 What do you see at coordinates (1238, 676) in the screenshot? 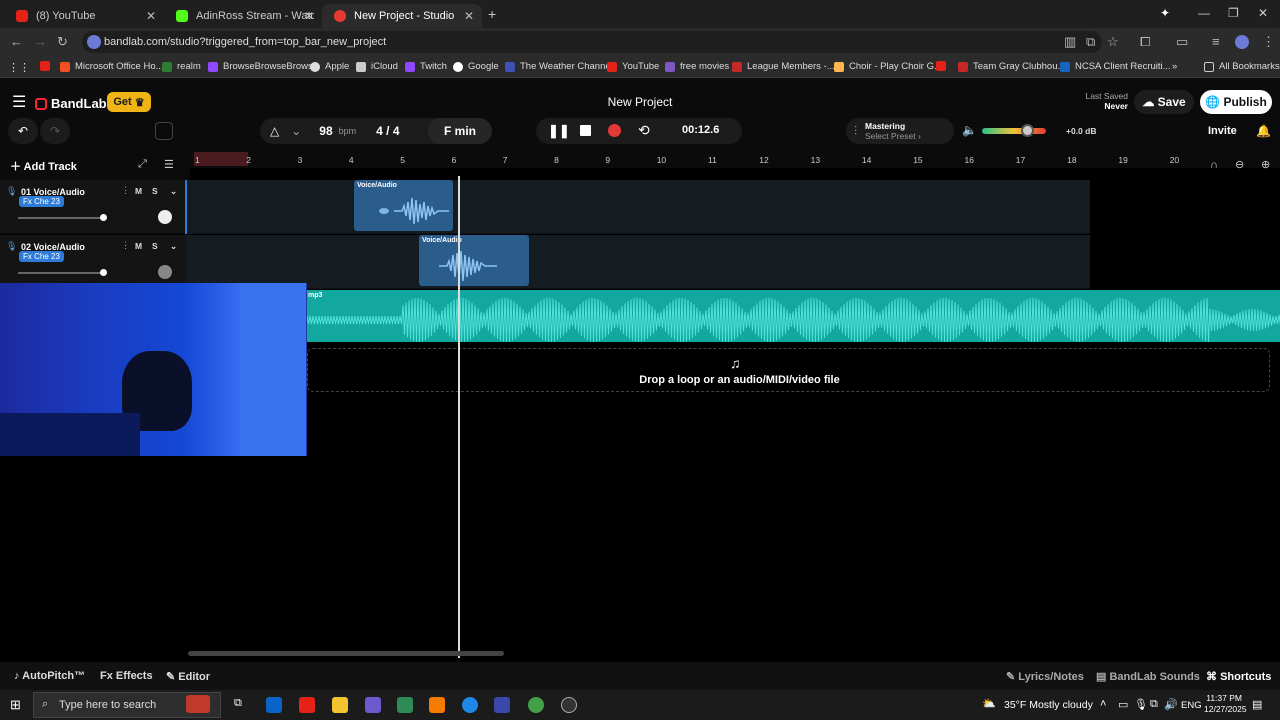
I see `shortcuts-button: ⌘ Shortcuts` at bounding box center [1238, 676].